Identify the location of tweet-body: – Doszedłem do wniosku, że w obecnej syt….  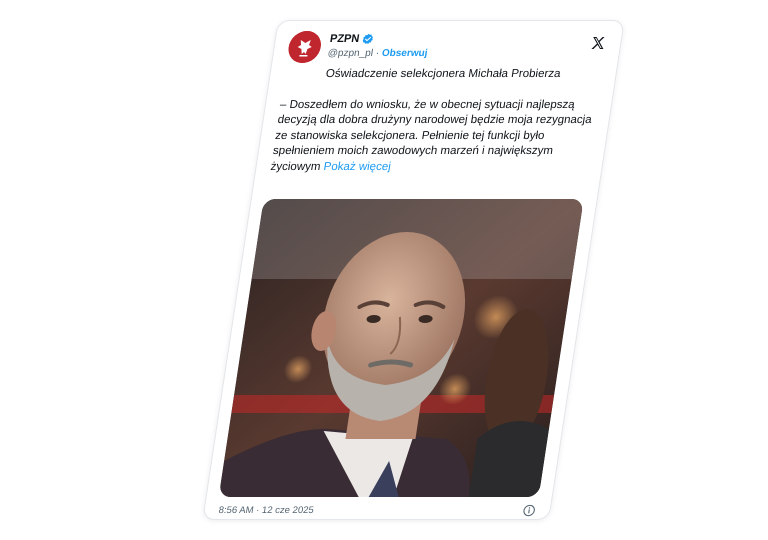
(431, 135).